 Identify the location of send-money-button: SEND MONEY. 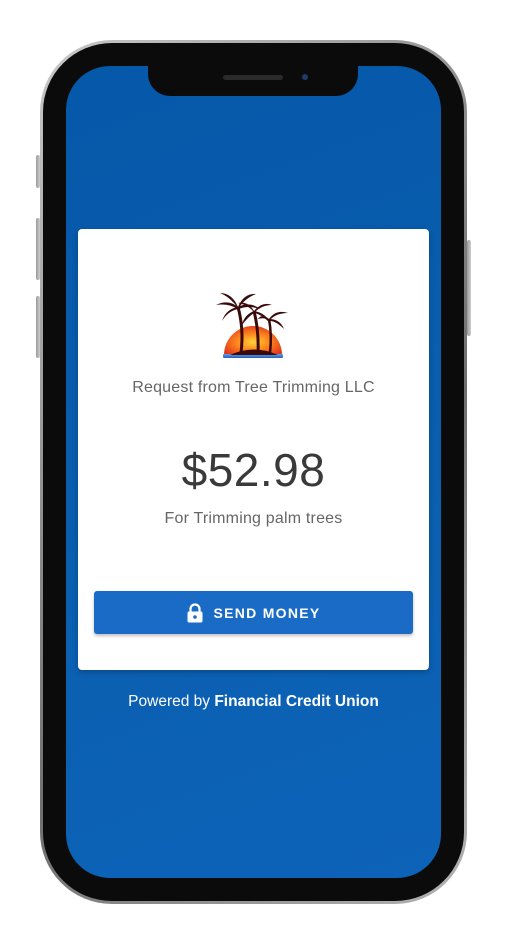
(253, 612).